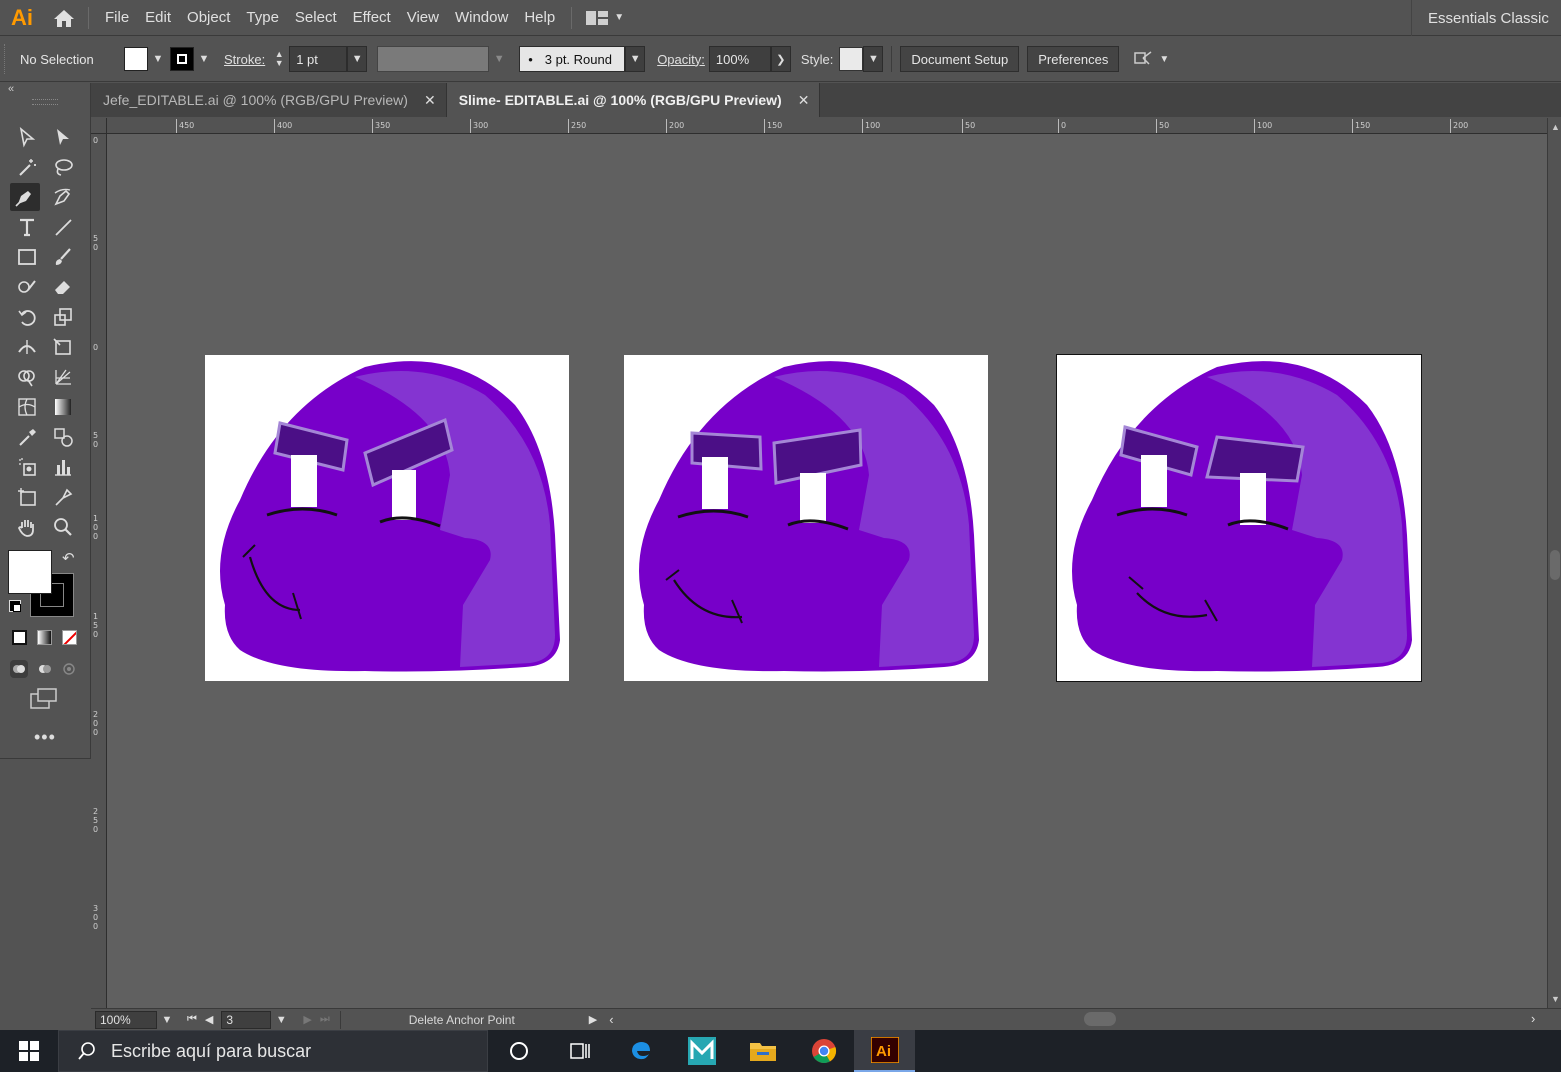  Describe the element at coordinates (499, 1020) in the screenshot. I see `current-tool-status: Delete Anchor Point` at that location.